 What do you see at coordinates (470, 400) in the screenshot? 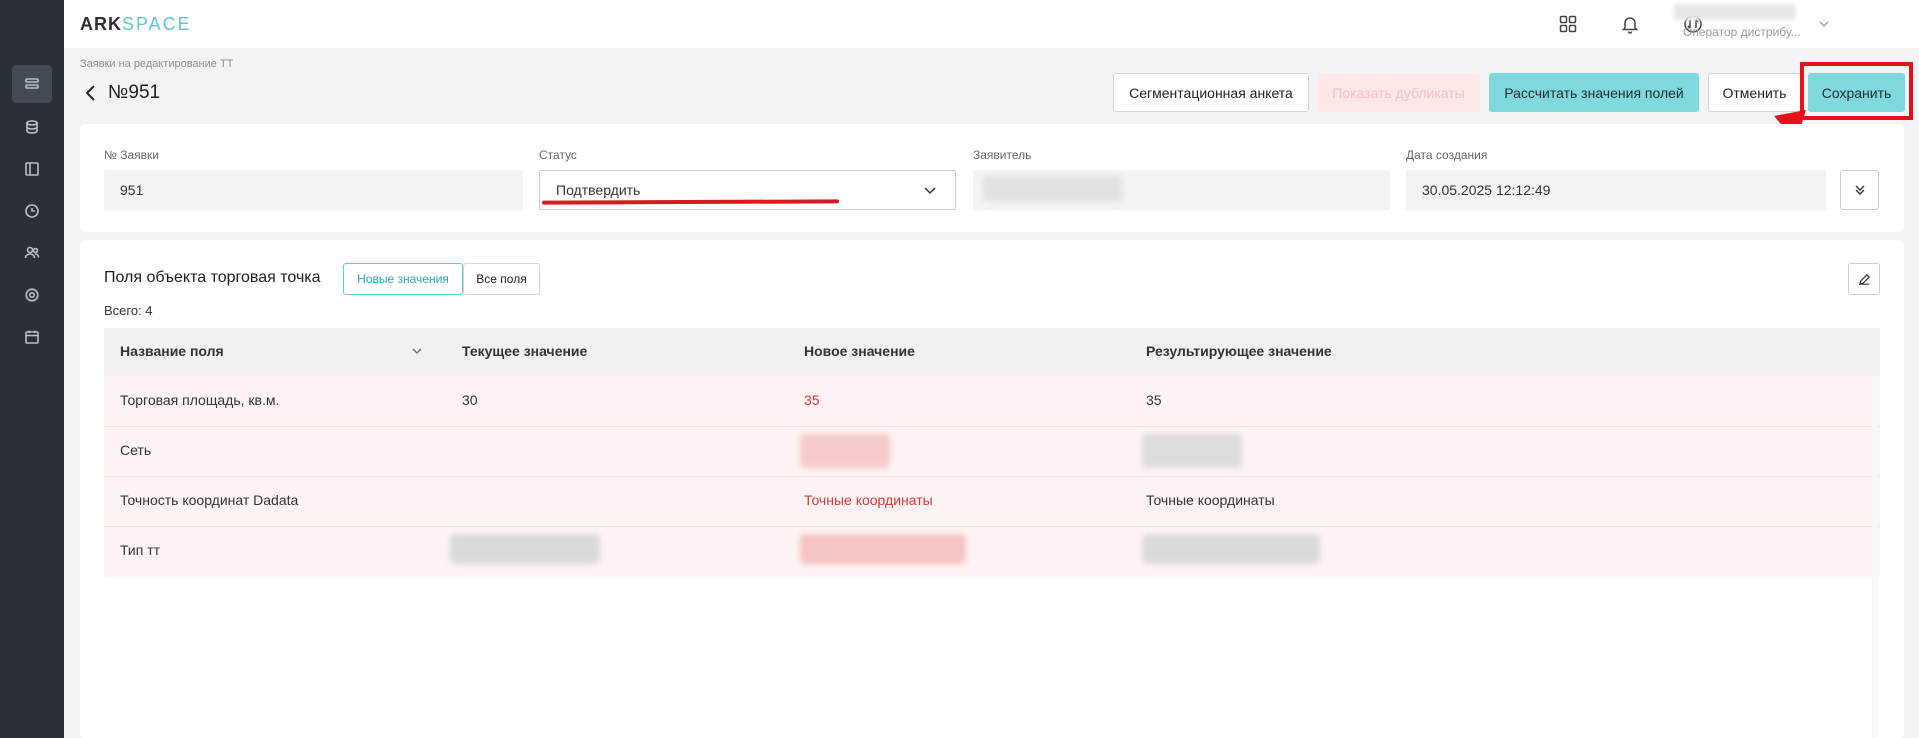
I see `row-current-value: 30` at bounding box center [470, 400].